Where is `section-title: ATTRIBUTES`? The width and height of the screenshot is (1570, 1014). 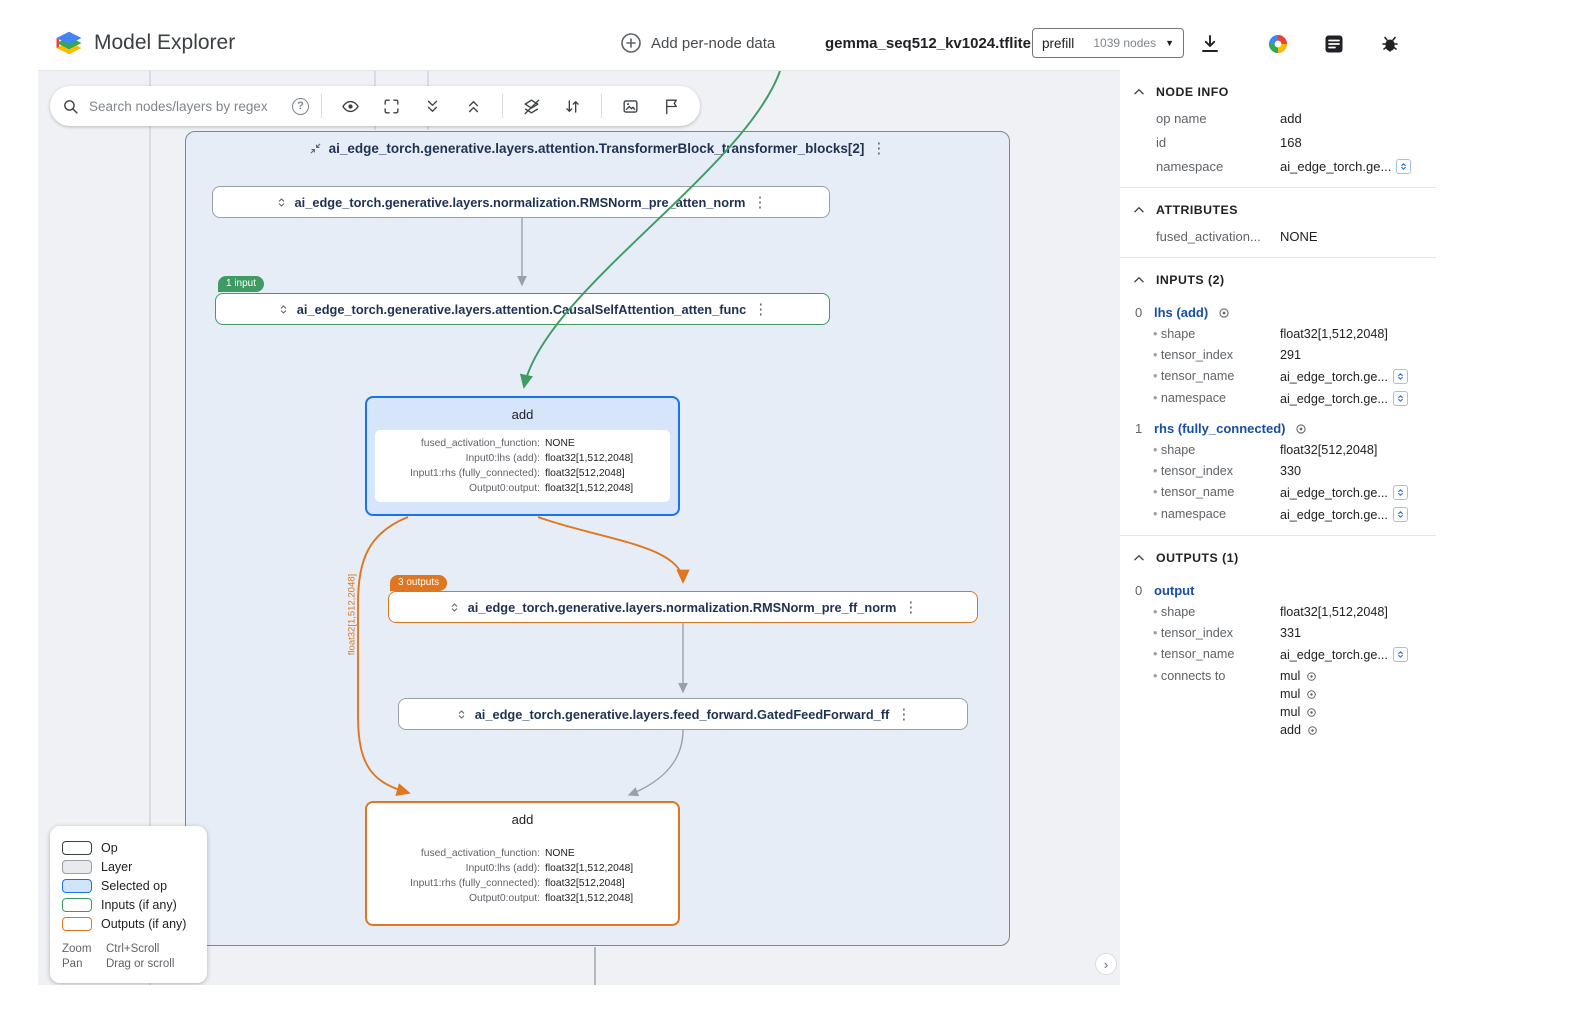
section-title: ATTRIBUTES is located at coordinates (1197, 210).